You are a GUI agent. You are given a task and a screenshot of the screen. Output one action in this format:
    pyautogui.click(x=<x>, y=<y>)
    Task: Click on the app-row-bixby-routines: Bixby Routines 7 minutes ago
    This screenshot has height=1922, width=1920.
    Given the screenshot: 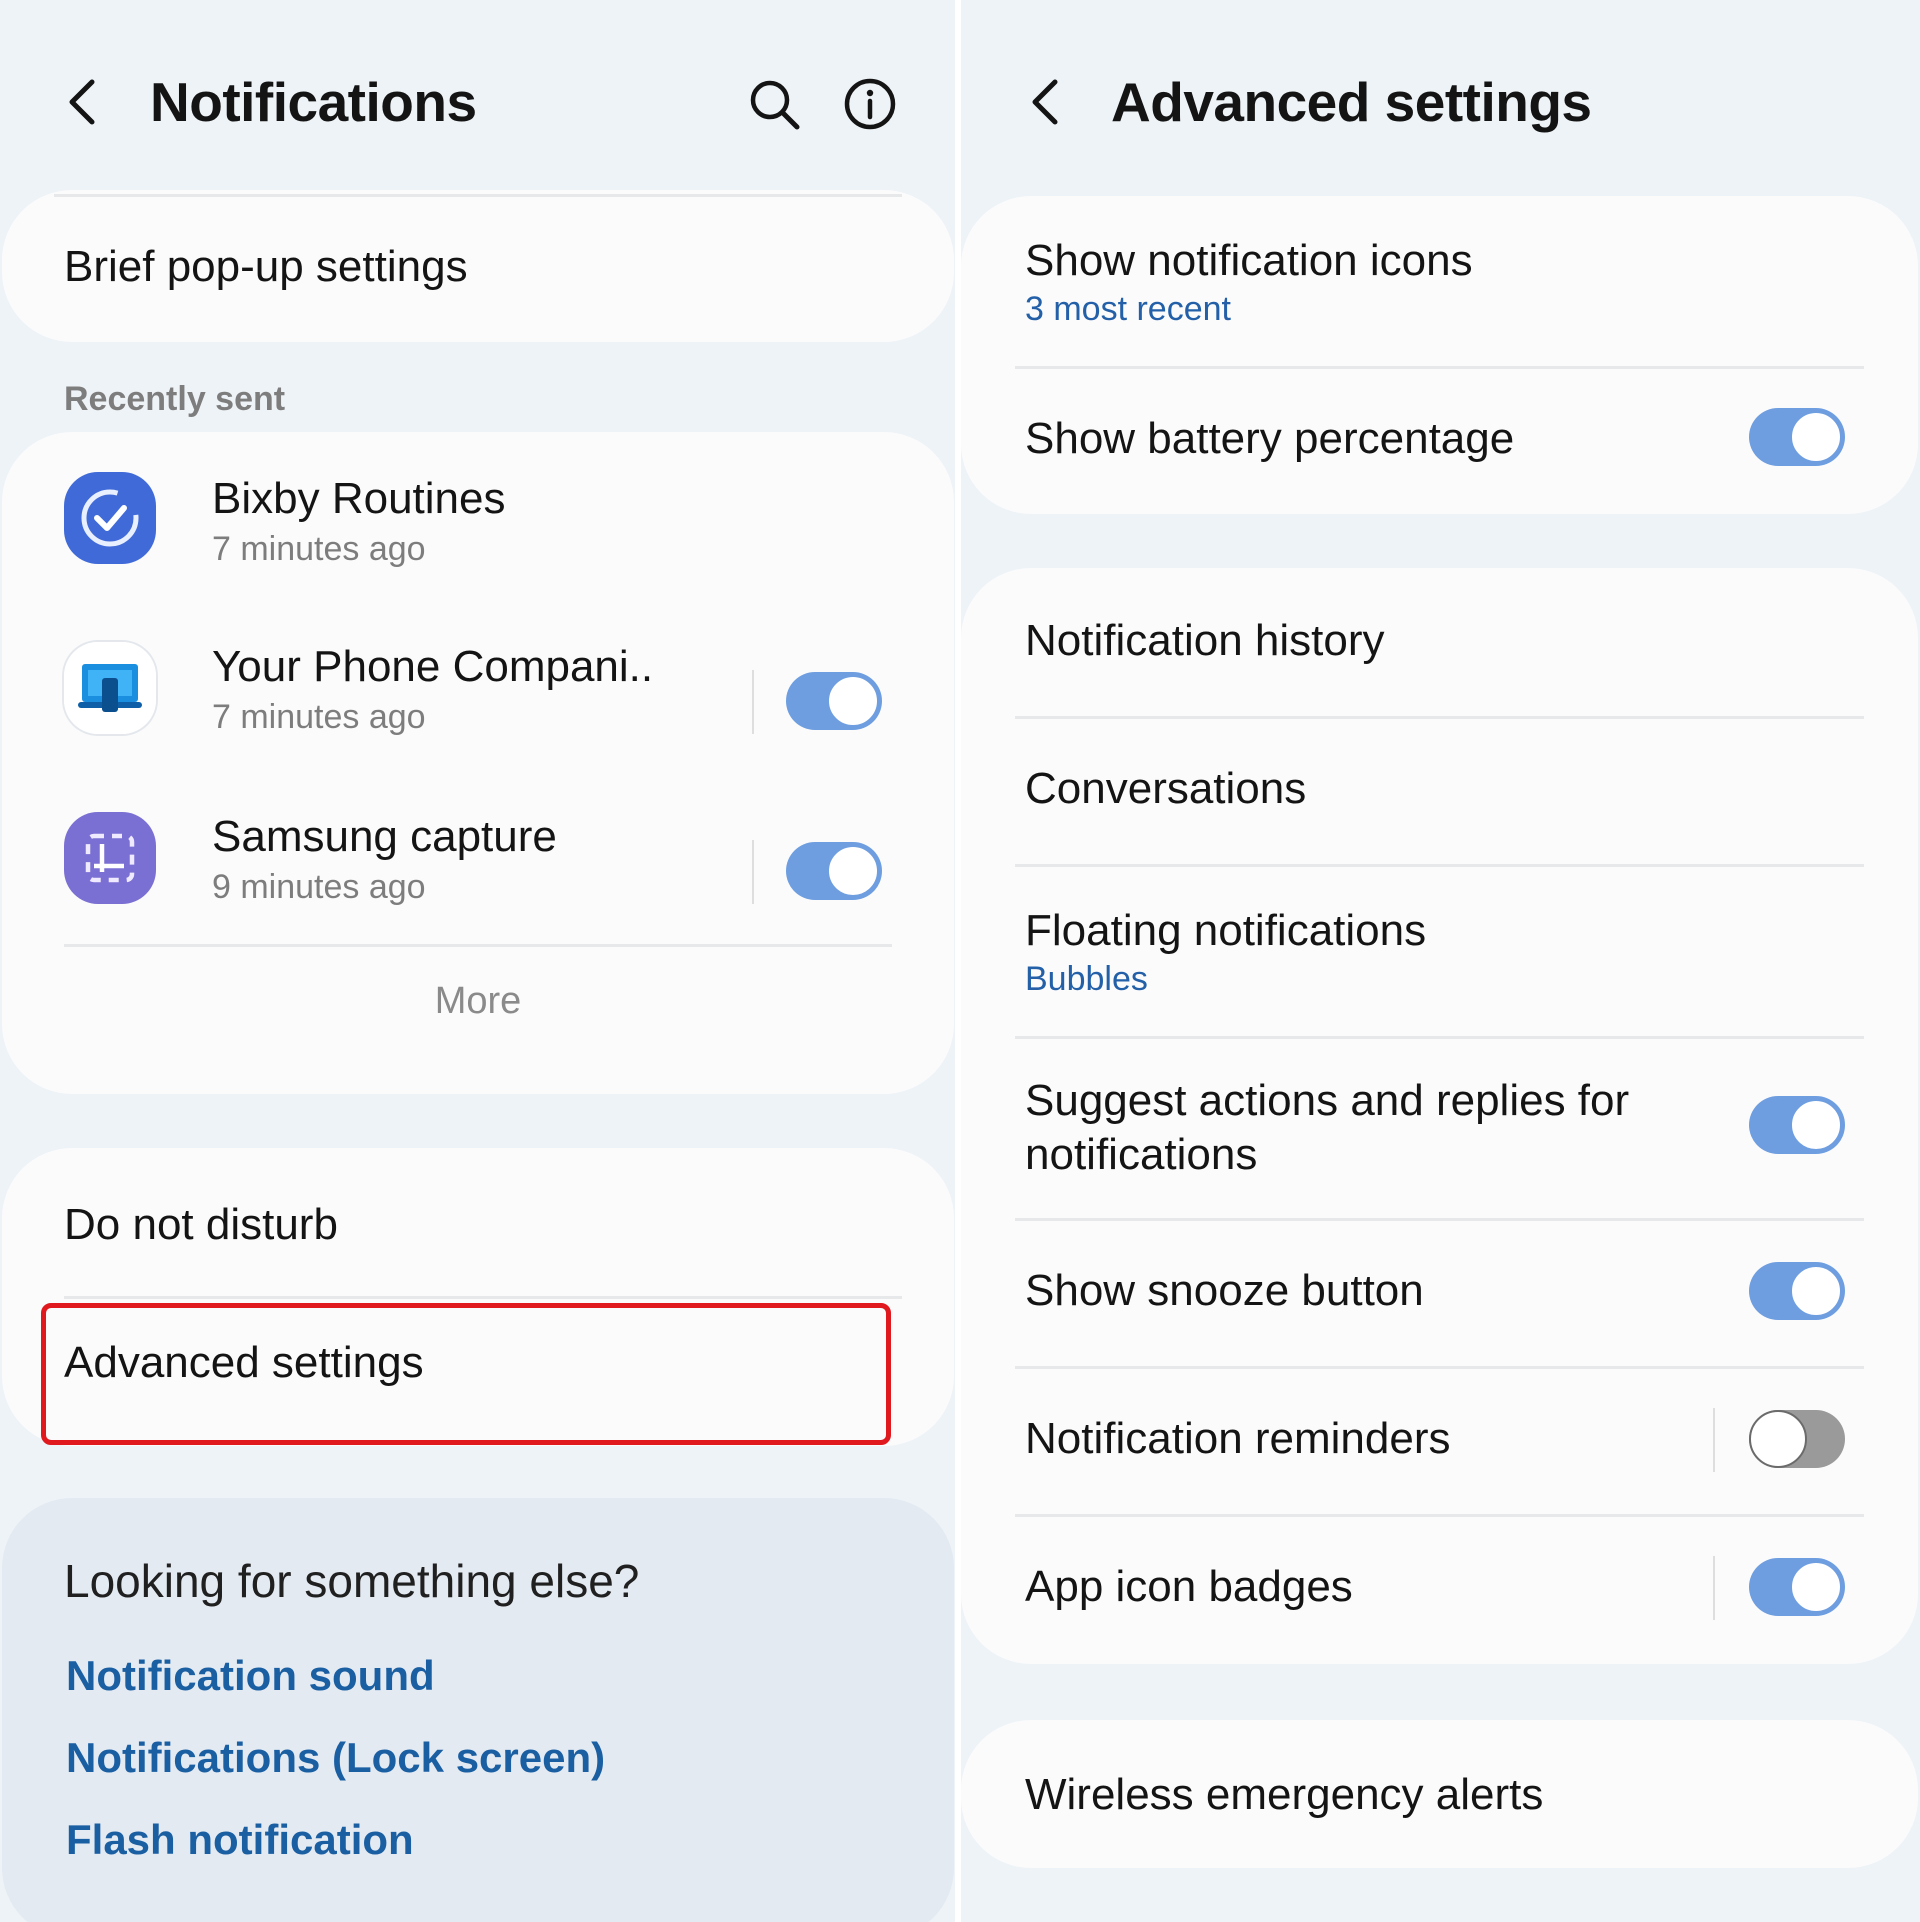 What is the action you would take?
    pyautogui.click(x=478, y=532)
    